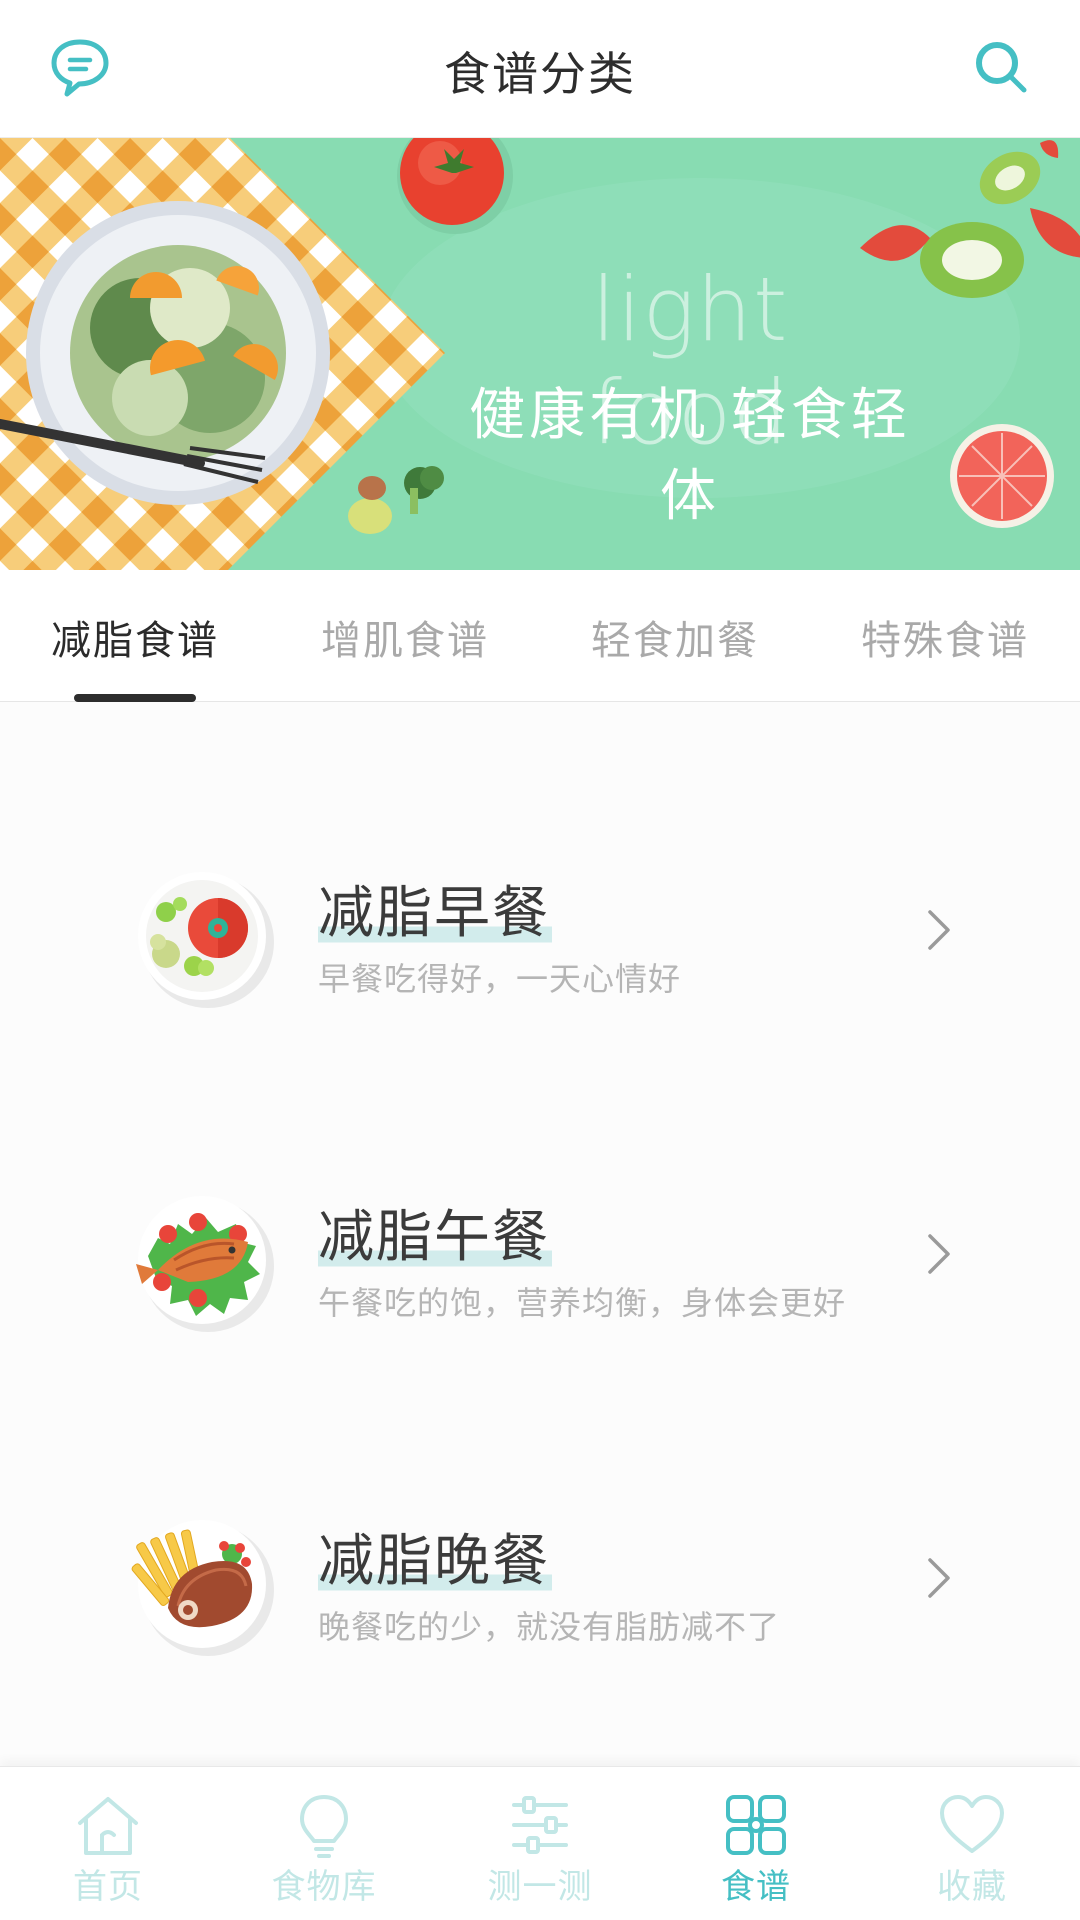  What do you see at coordinates (324, 1887) in the screenshot?
I see `nav-label: 食物库` at bounding box center [324, 1887].